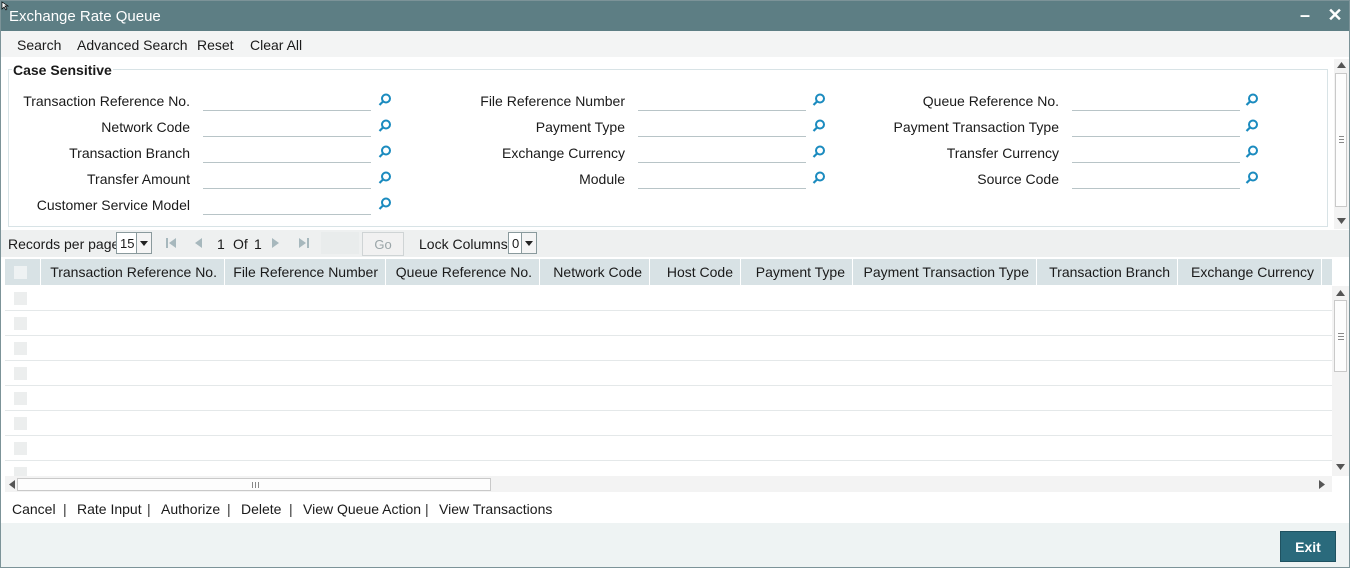 This screenshot has width=1350, height=568. I want to click on close-icon: ✕, so click(1335, 15).